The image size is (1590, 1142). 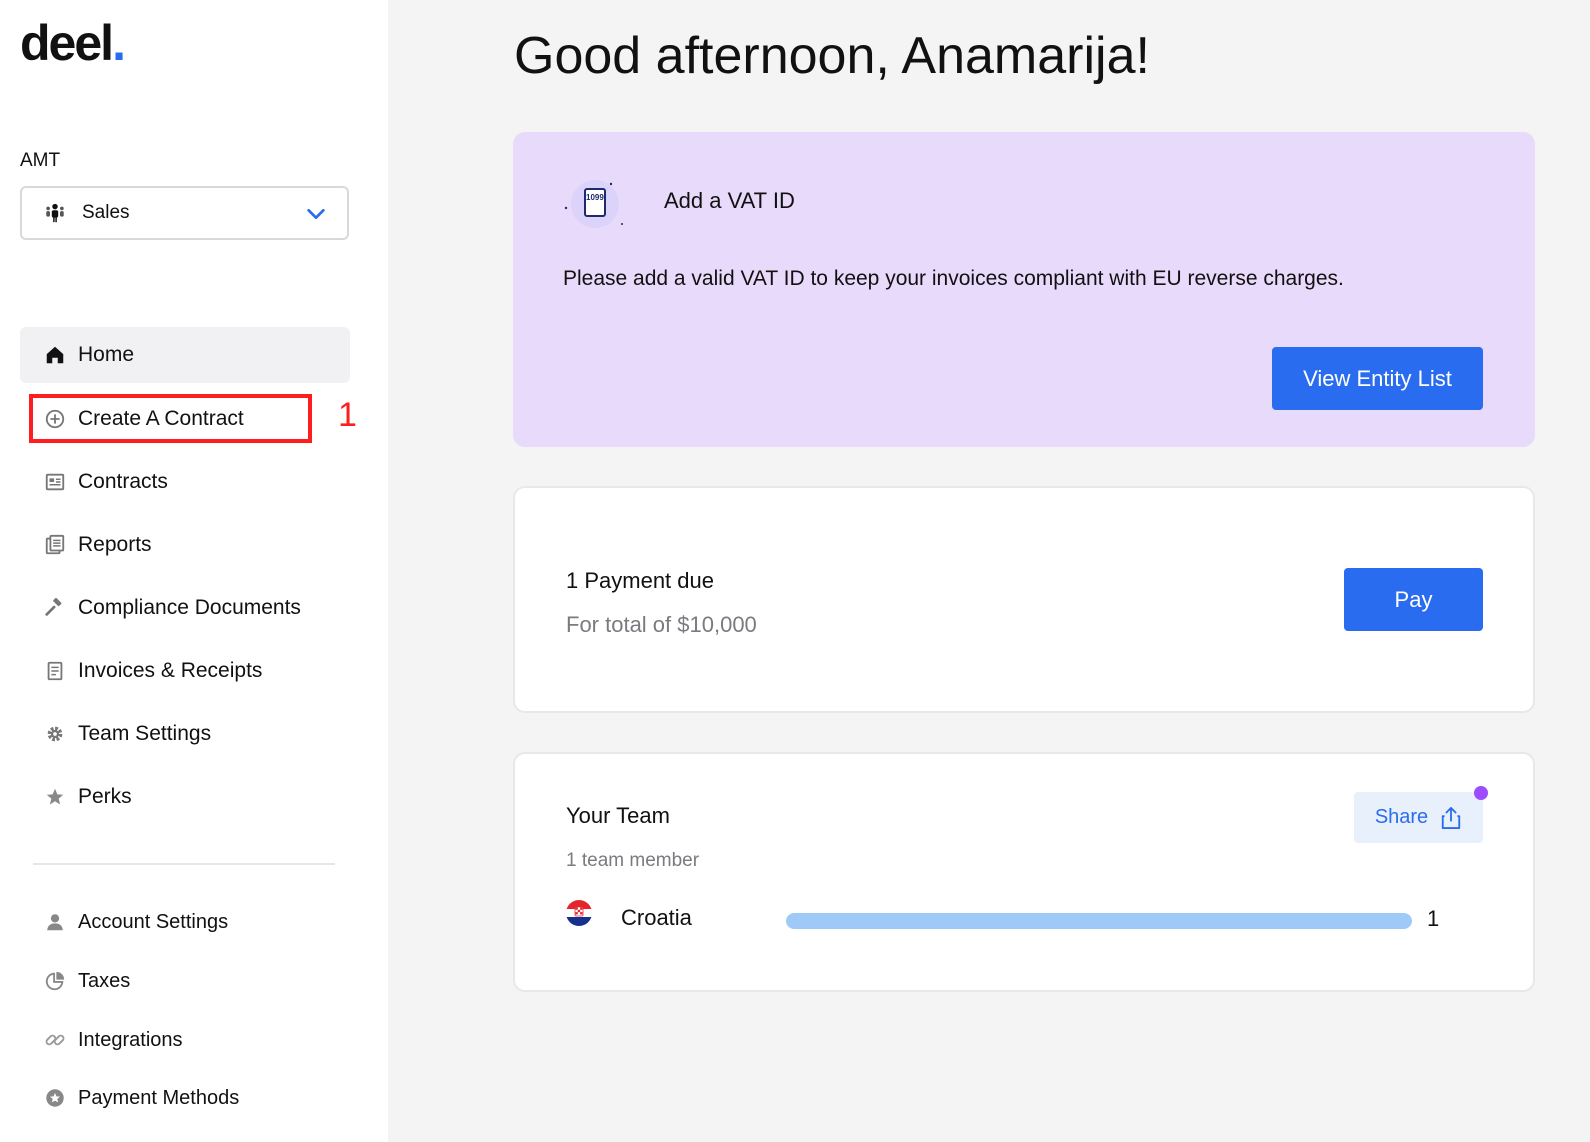 I want to click on team-country-name: Croatia, so click(x=656, y=917).